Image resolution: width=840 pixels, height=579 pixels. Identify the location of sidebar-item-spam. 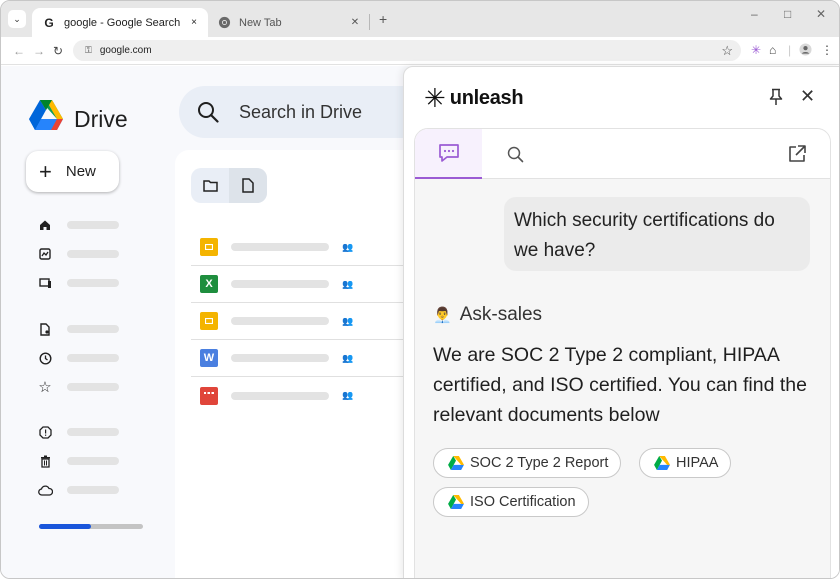
(82, 432).